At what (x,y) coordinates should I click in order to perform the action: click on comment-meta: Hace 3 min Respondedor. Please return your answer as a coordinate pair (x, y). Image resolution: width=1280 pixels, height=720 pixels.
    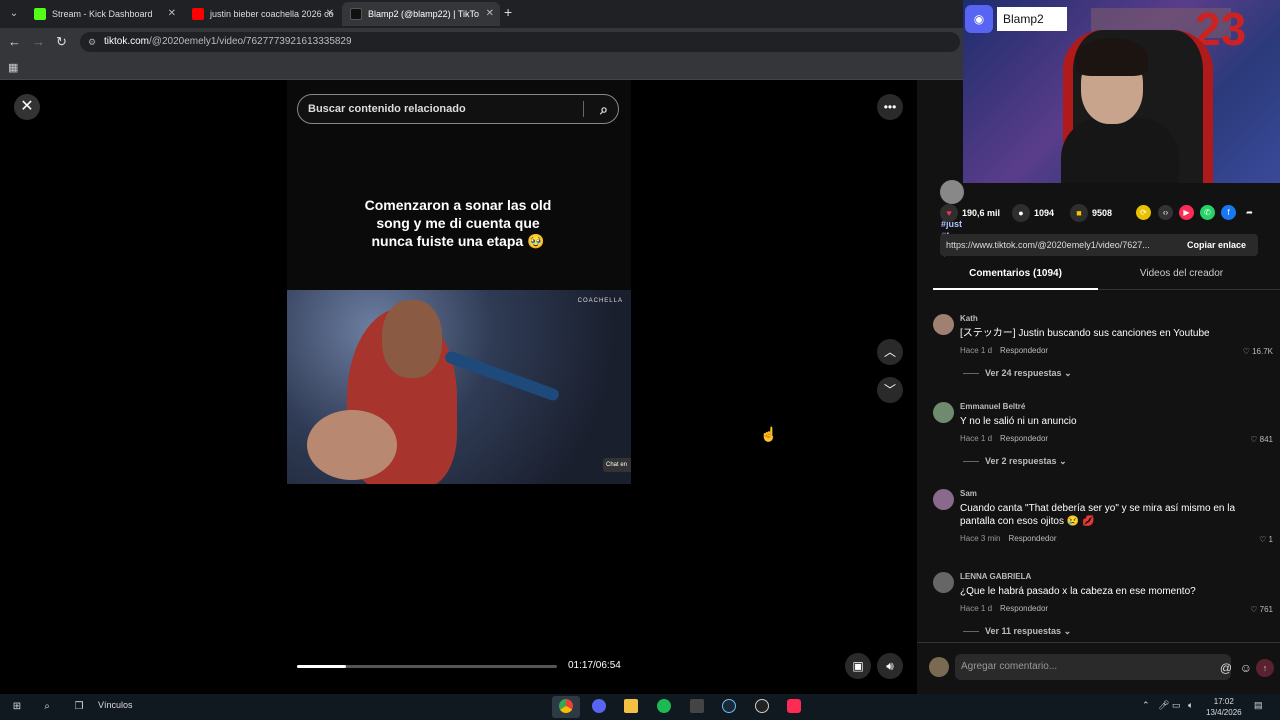
    Looking at the image, I should click on (1008, 538).